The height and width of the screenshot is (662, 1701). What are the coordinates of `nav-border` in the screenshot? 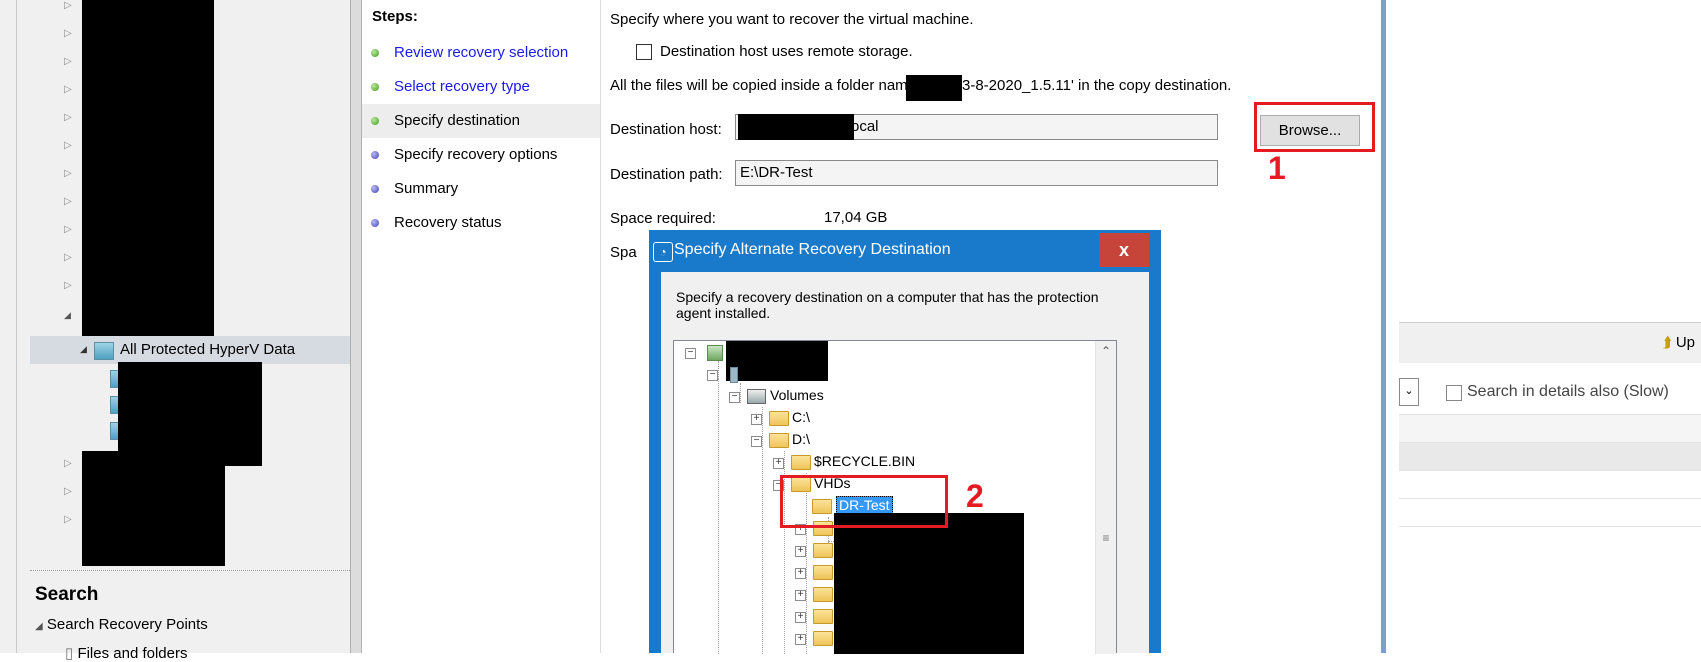 It's located at (16, 326).